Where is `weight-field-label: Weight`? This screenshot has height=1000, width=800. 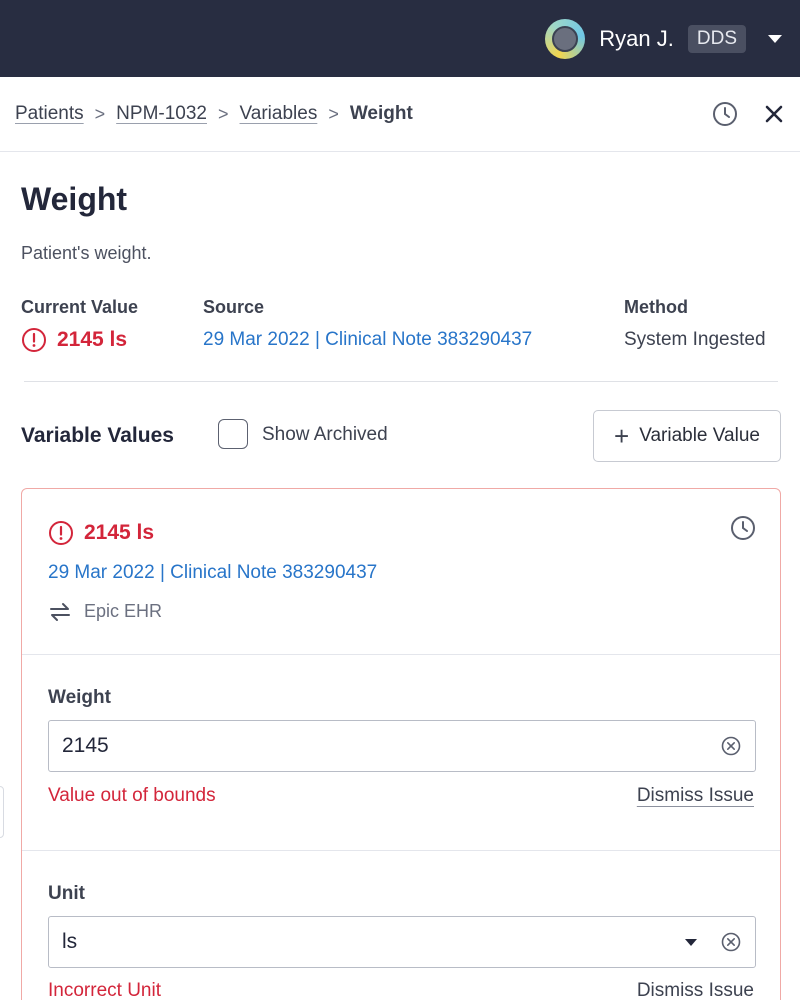
weight-field-label: Weight is located at coordinates (79, 697).